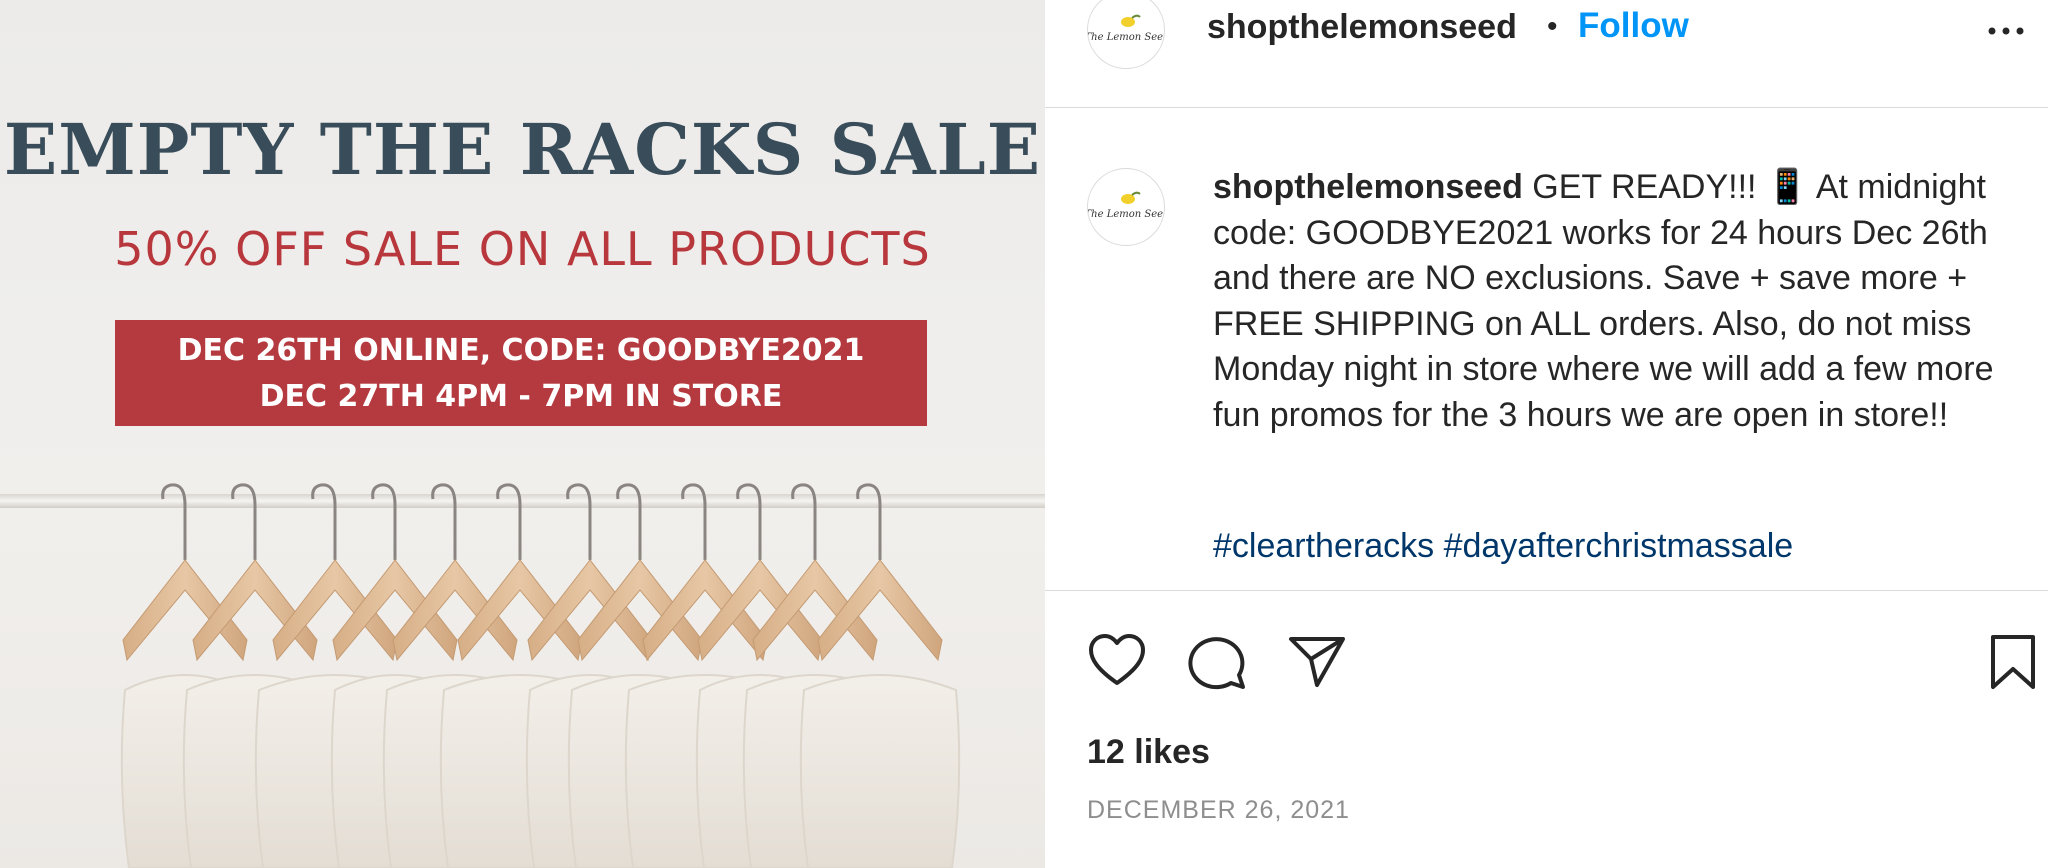 Image resolution: width=2048 pixels, height=868 pixels. I want to click on profile-avatar: The Lemon Seed, so click(1126, 34).